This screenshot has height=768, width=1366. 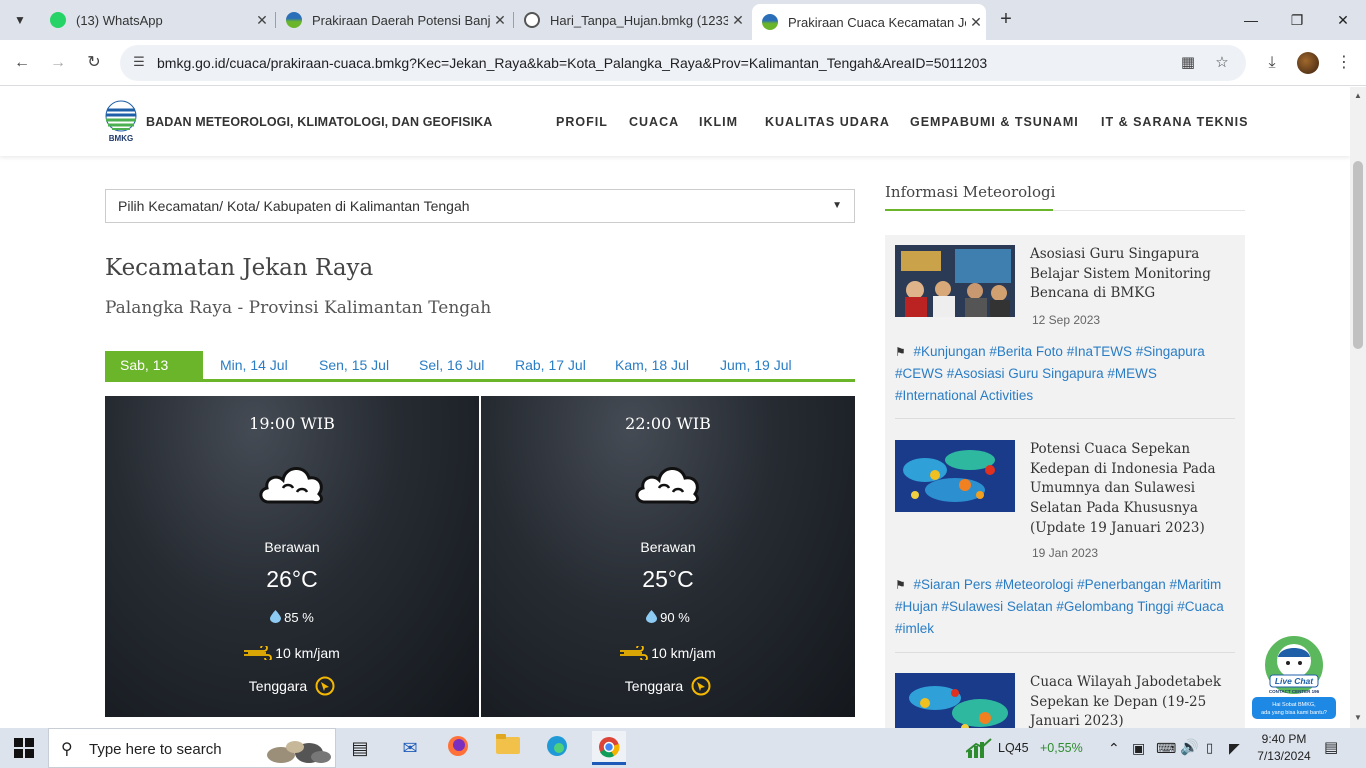 What do you see at coordinates (827, 122) in the screenshot?
I see `nav-kualitas-udara: KUALITAS UDARA` at bounding box center [827, 122].